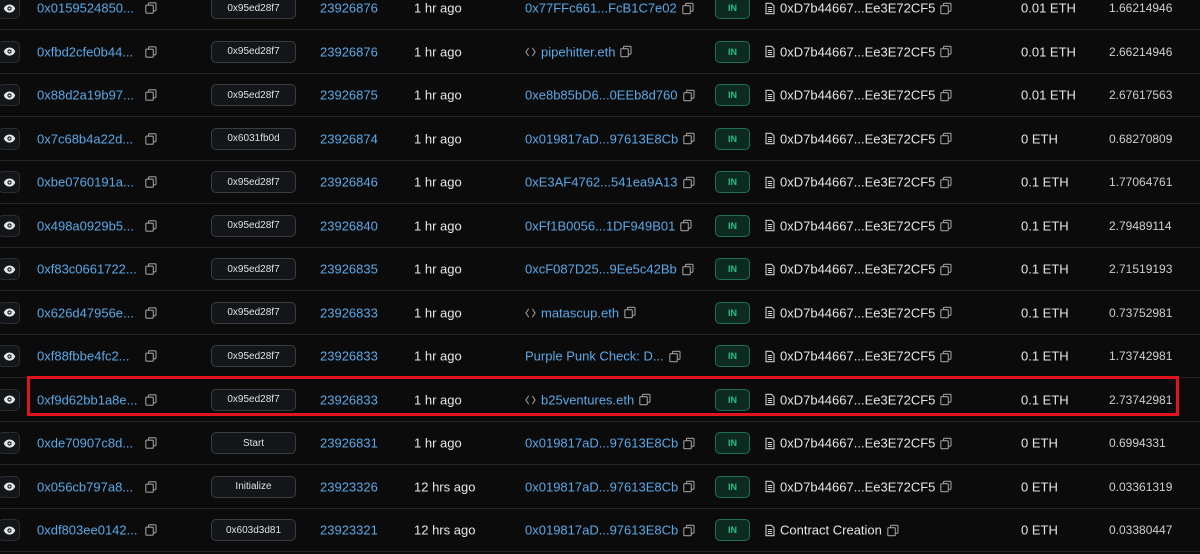 The width and height of the screenshot is (1200, 554). What do you see at coordinates (349, 269) in the screenshot?
I see `block-link: 23926835` at bounding box center [349, 269].